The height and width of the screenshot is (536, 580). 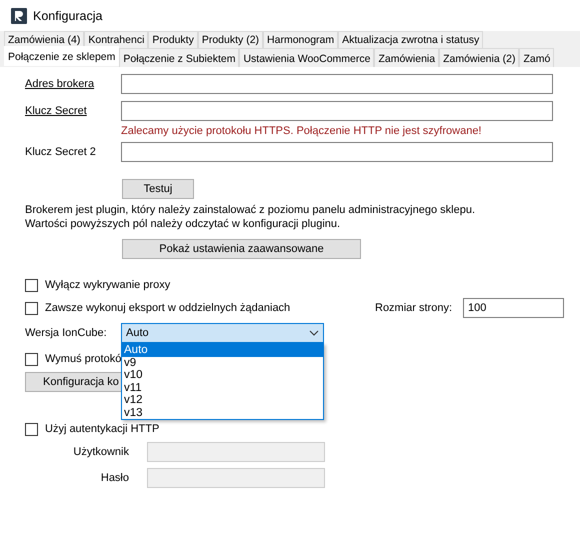 I want to click on dropdown-option: v9, so click(x=222, y=362).